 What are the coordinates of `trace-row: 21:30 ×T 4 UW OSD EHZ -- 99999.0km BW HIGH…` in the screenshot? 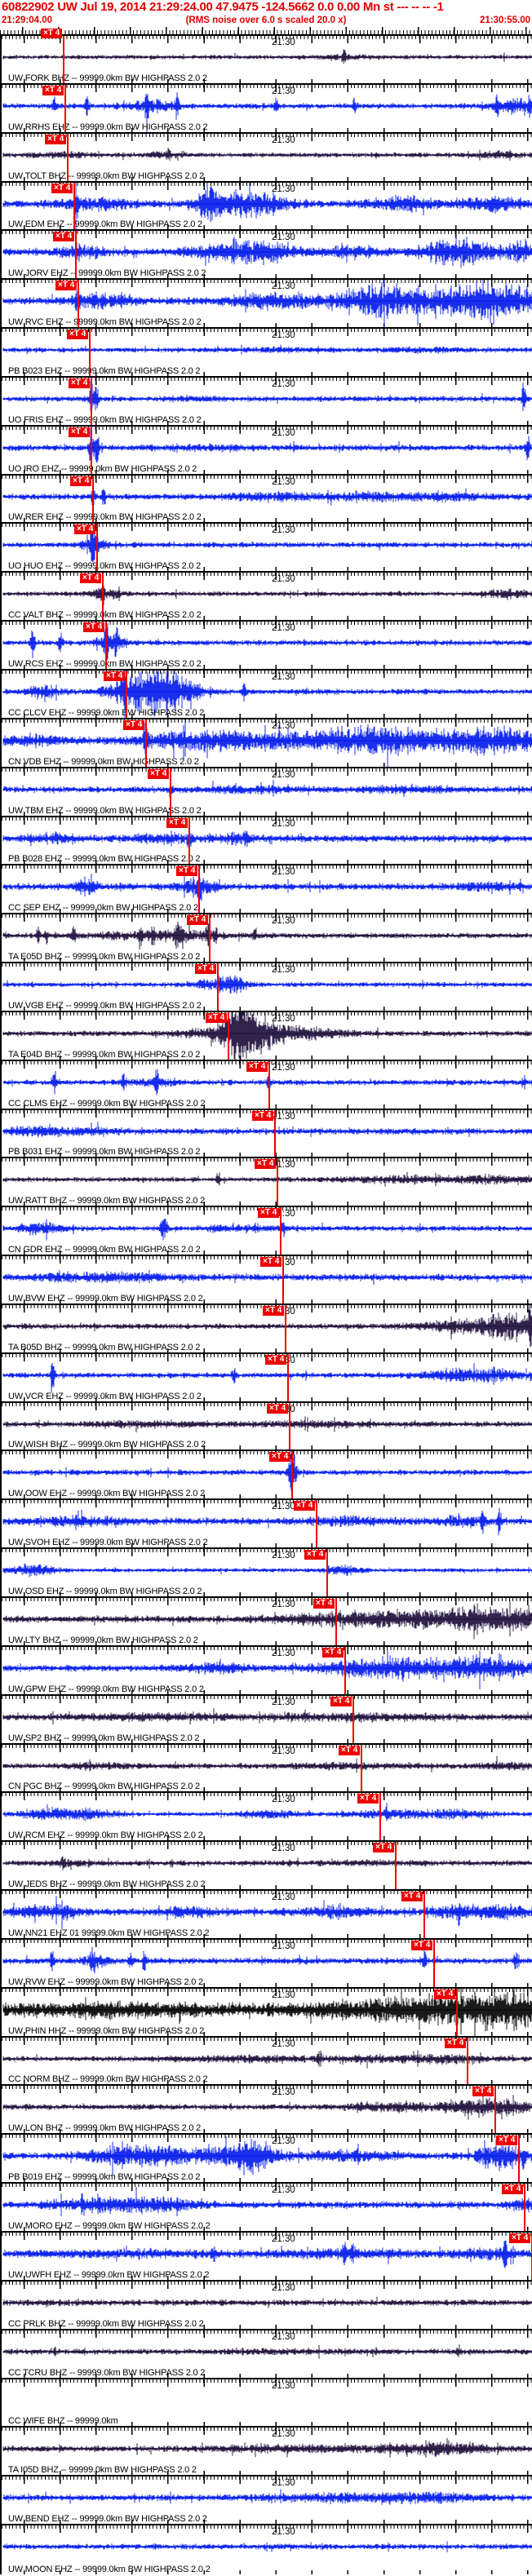 It's located at (267, 1573).